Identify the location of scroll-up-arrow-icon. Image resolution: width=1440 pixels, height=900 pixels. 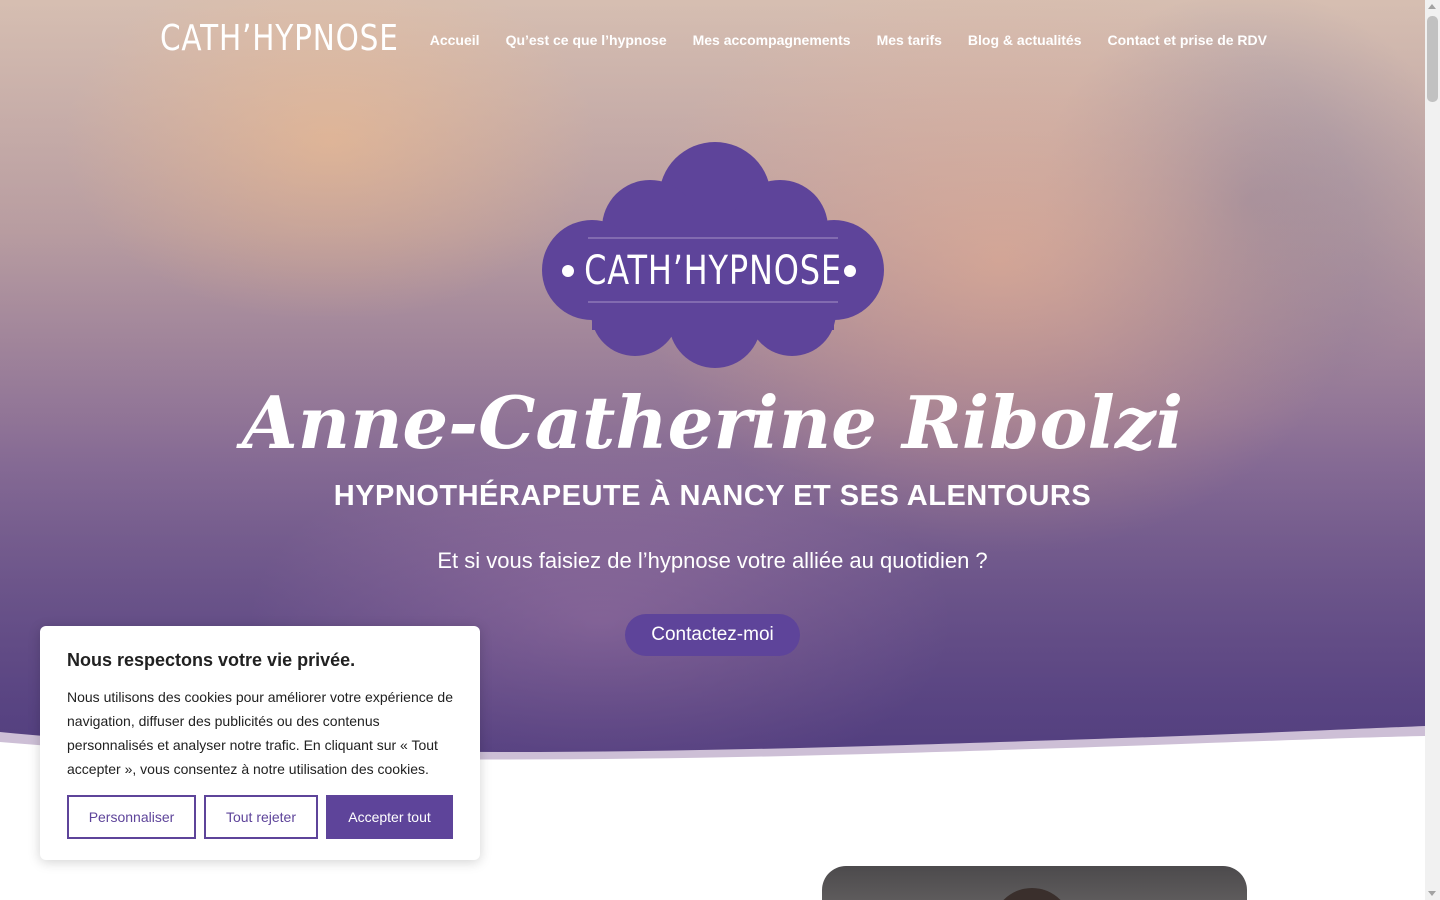
(1432, 6).